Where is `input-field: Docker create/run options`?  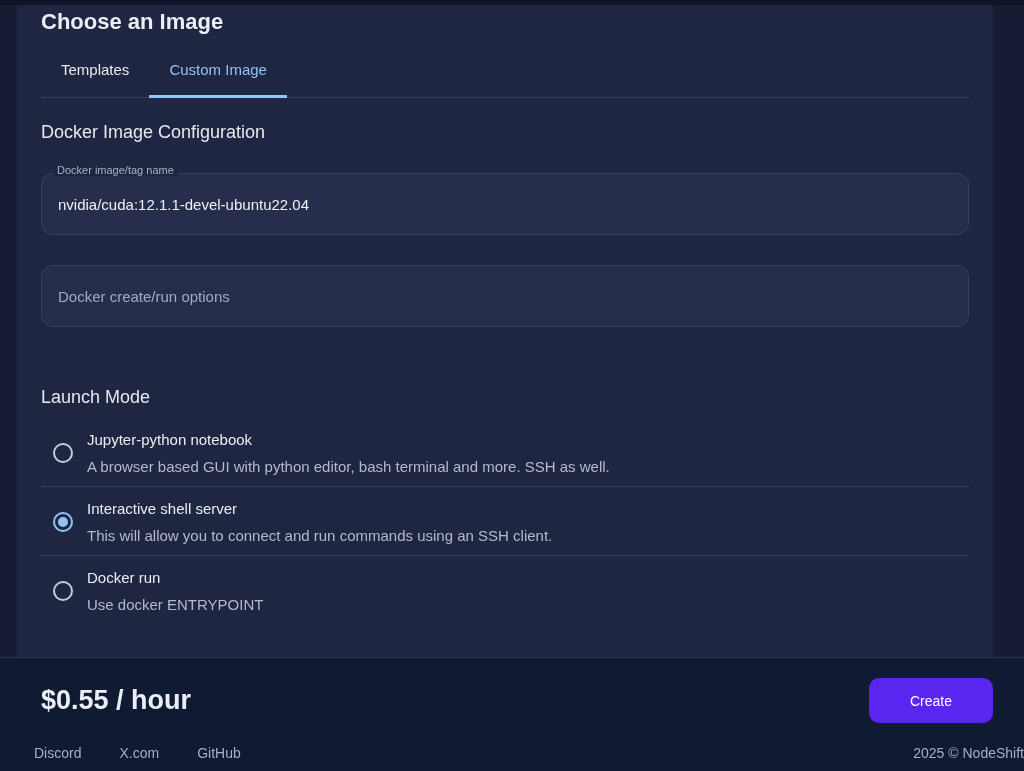 input-field: Docker create/run options is located at coordinates (505, 296).